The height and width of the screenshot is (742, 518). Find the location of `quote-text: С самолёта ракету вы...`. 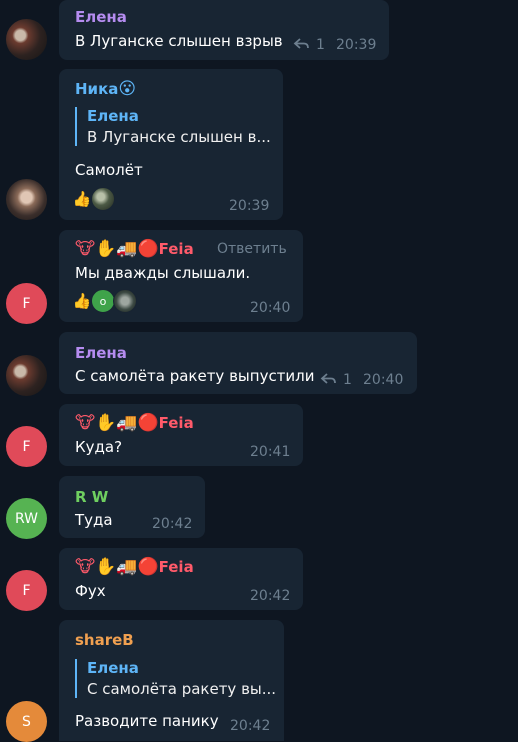

quote-text: С самолёта ракету вы... is located at coordinates (182, 689).